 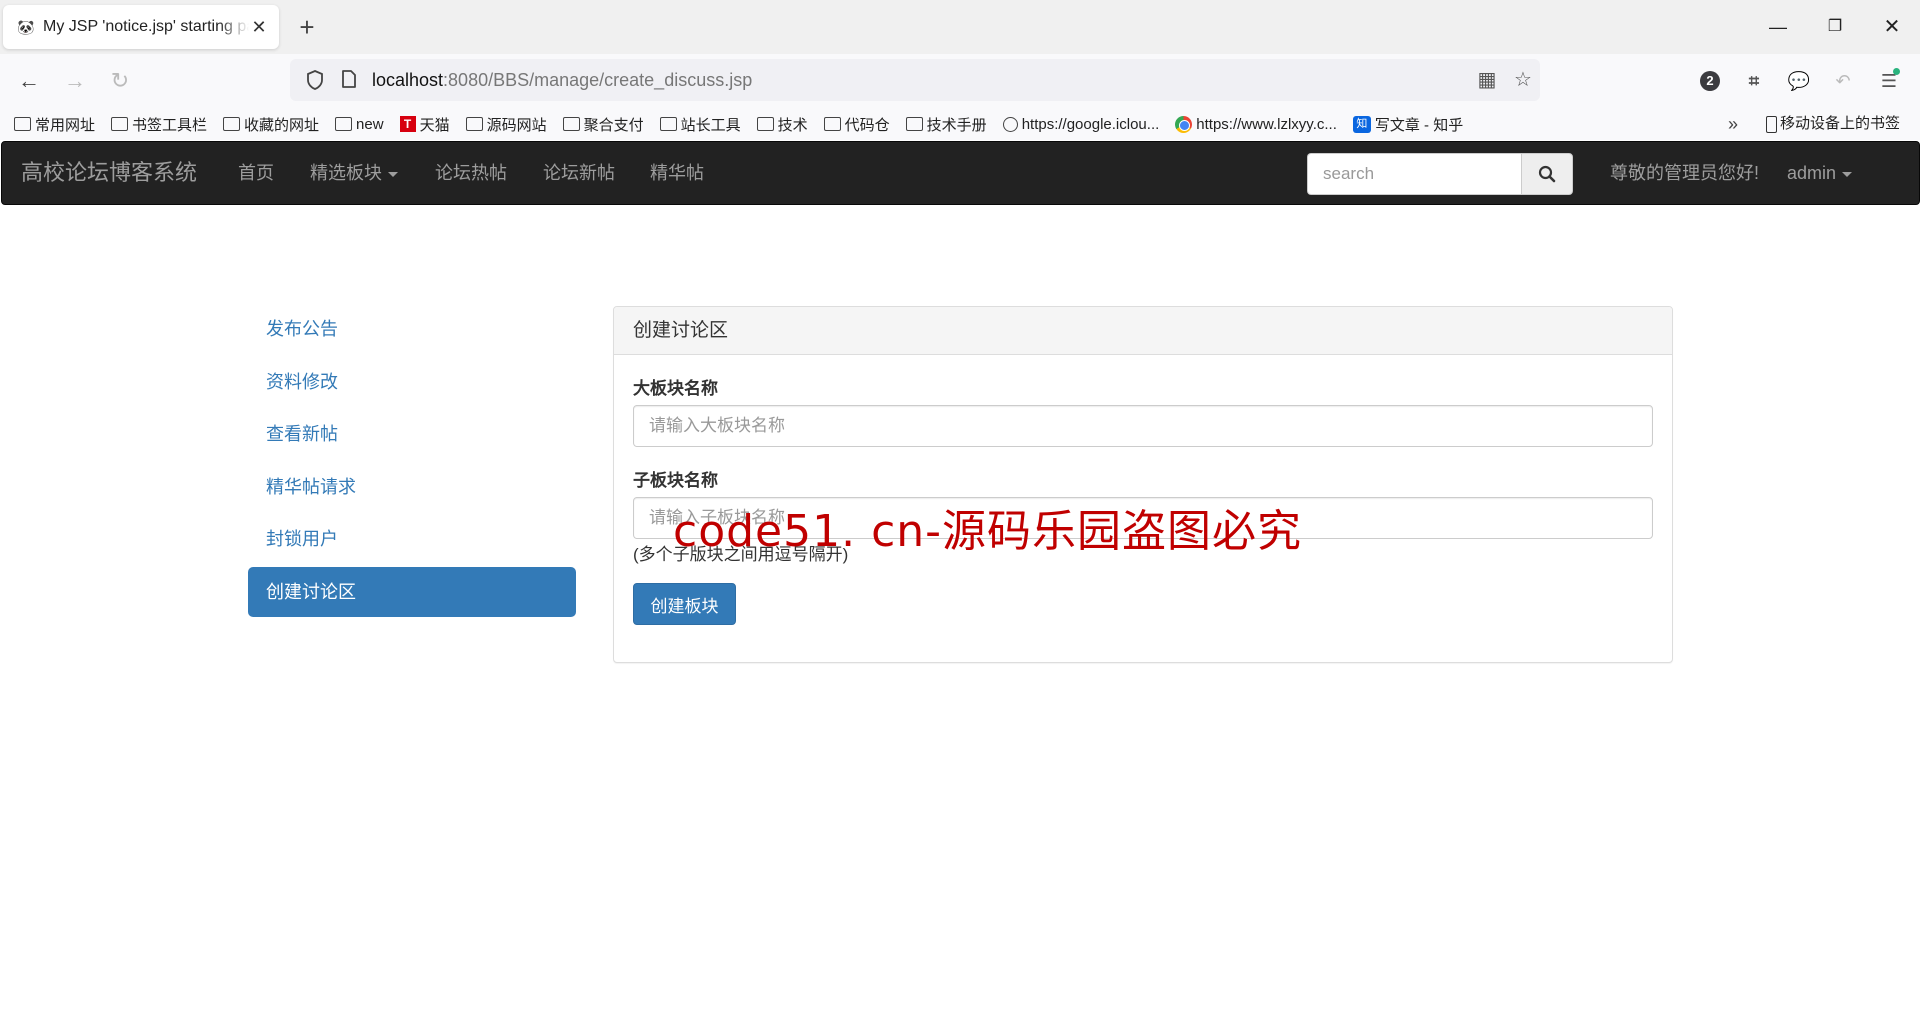 What do you see at coordinates (1833, 124) in the screenshot?
I see `mobile-bookmarks: 移动设备上的书签` at bounding box center [1833, 124].